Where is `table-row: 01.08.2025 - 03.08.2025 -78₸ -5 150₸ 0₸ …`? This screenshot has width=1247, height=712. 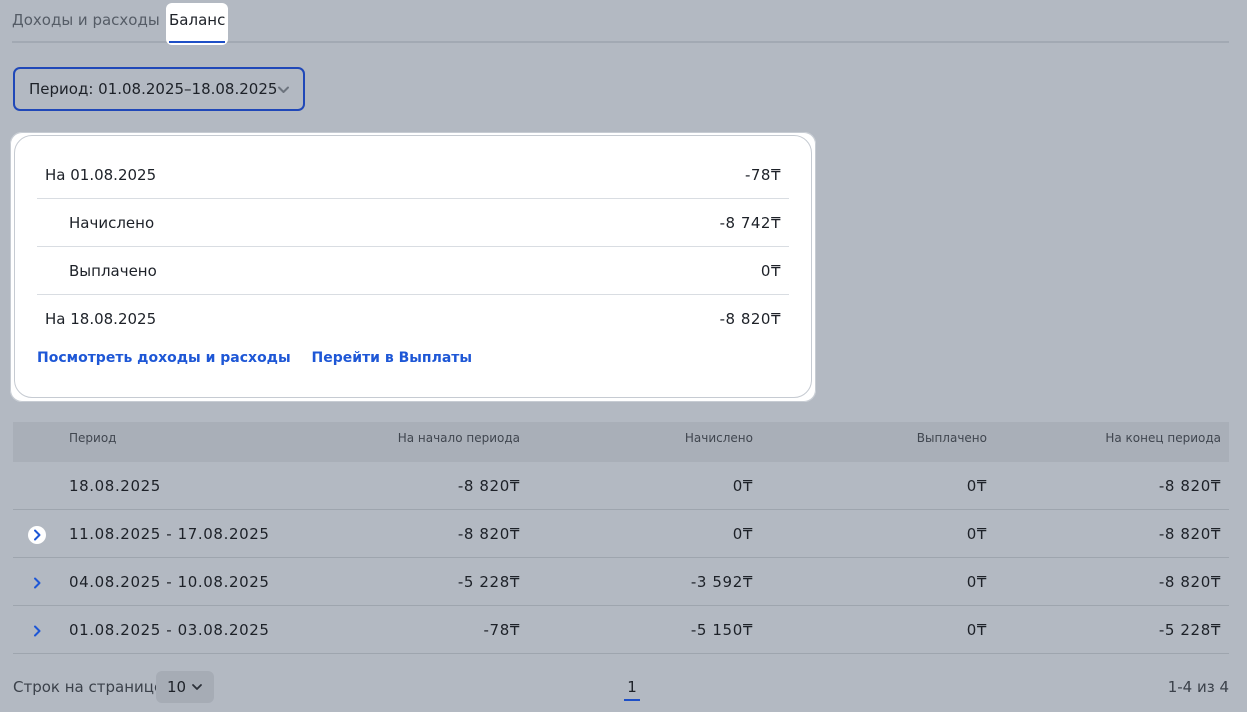
table-row: 01.08.2025 - 03.08.2025 -78₸ -5 150₸ 0₸ … is located at coordinates (621, 630).